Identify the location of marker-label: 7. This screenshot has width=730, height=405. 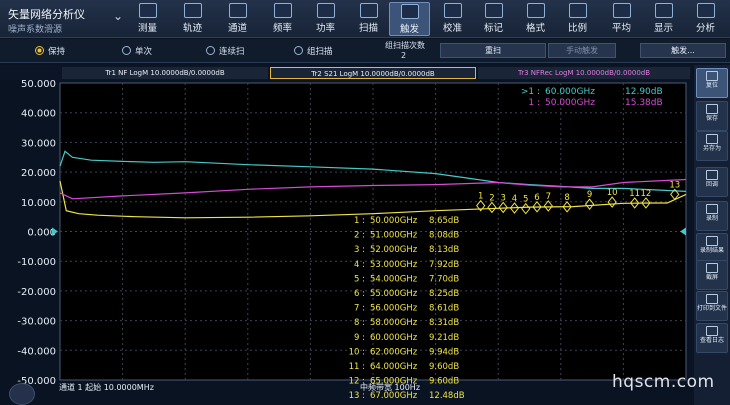
(548, 197).